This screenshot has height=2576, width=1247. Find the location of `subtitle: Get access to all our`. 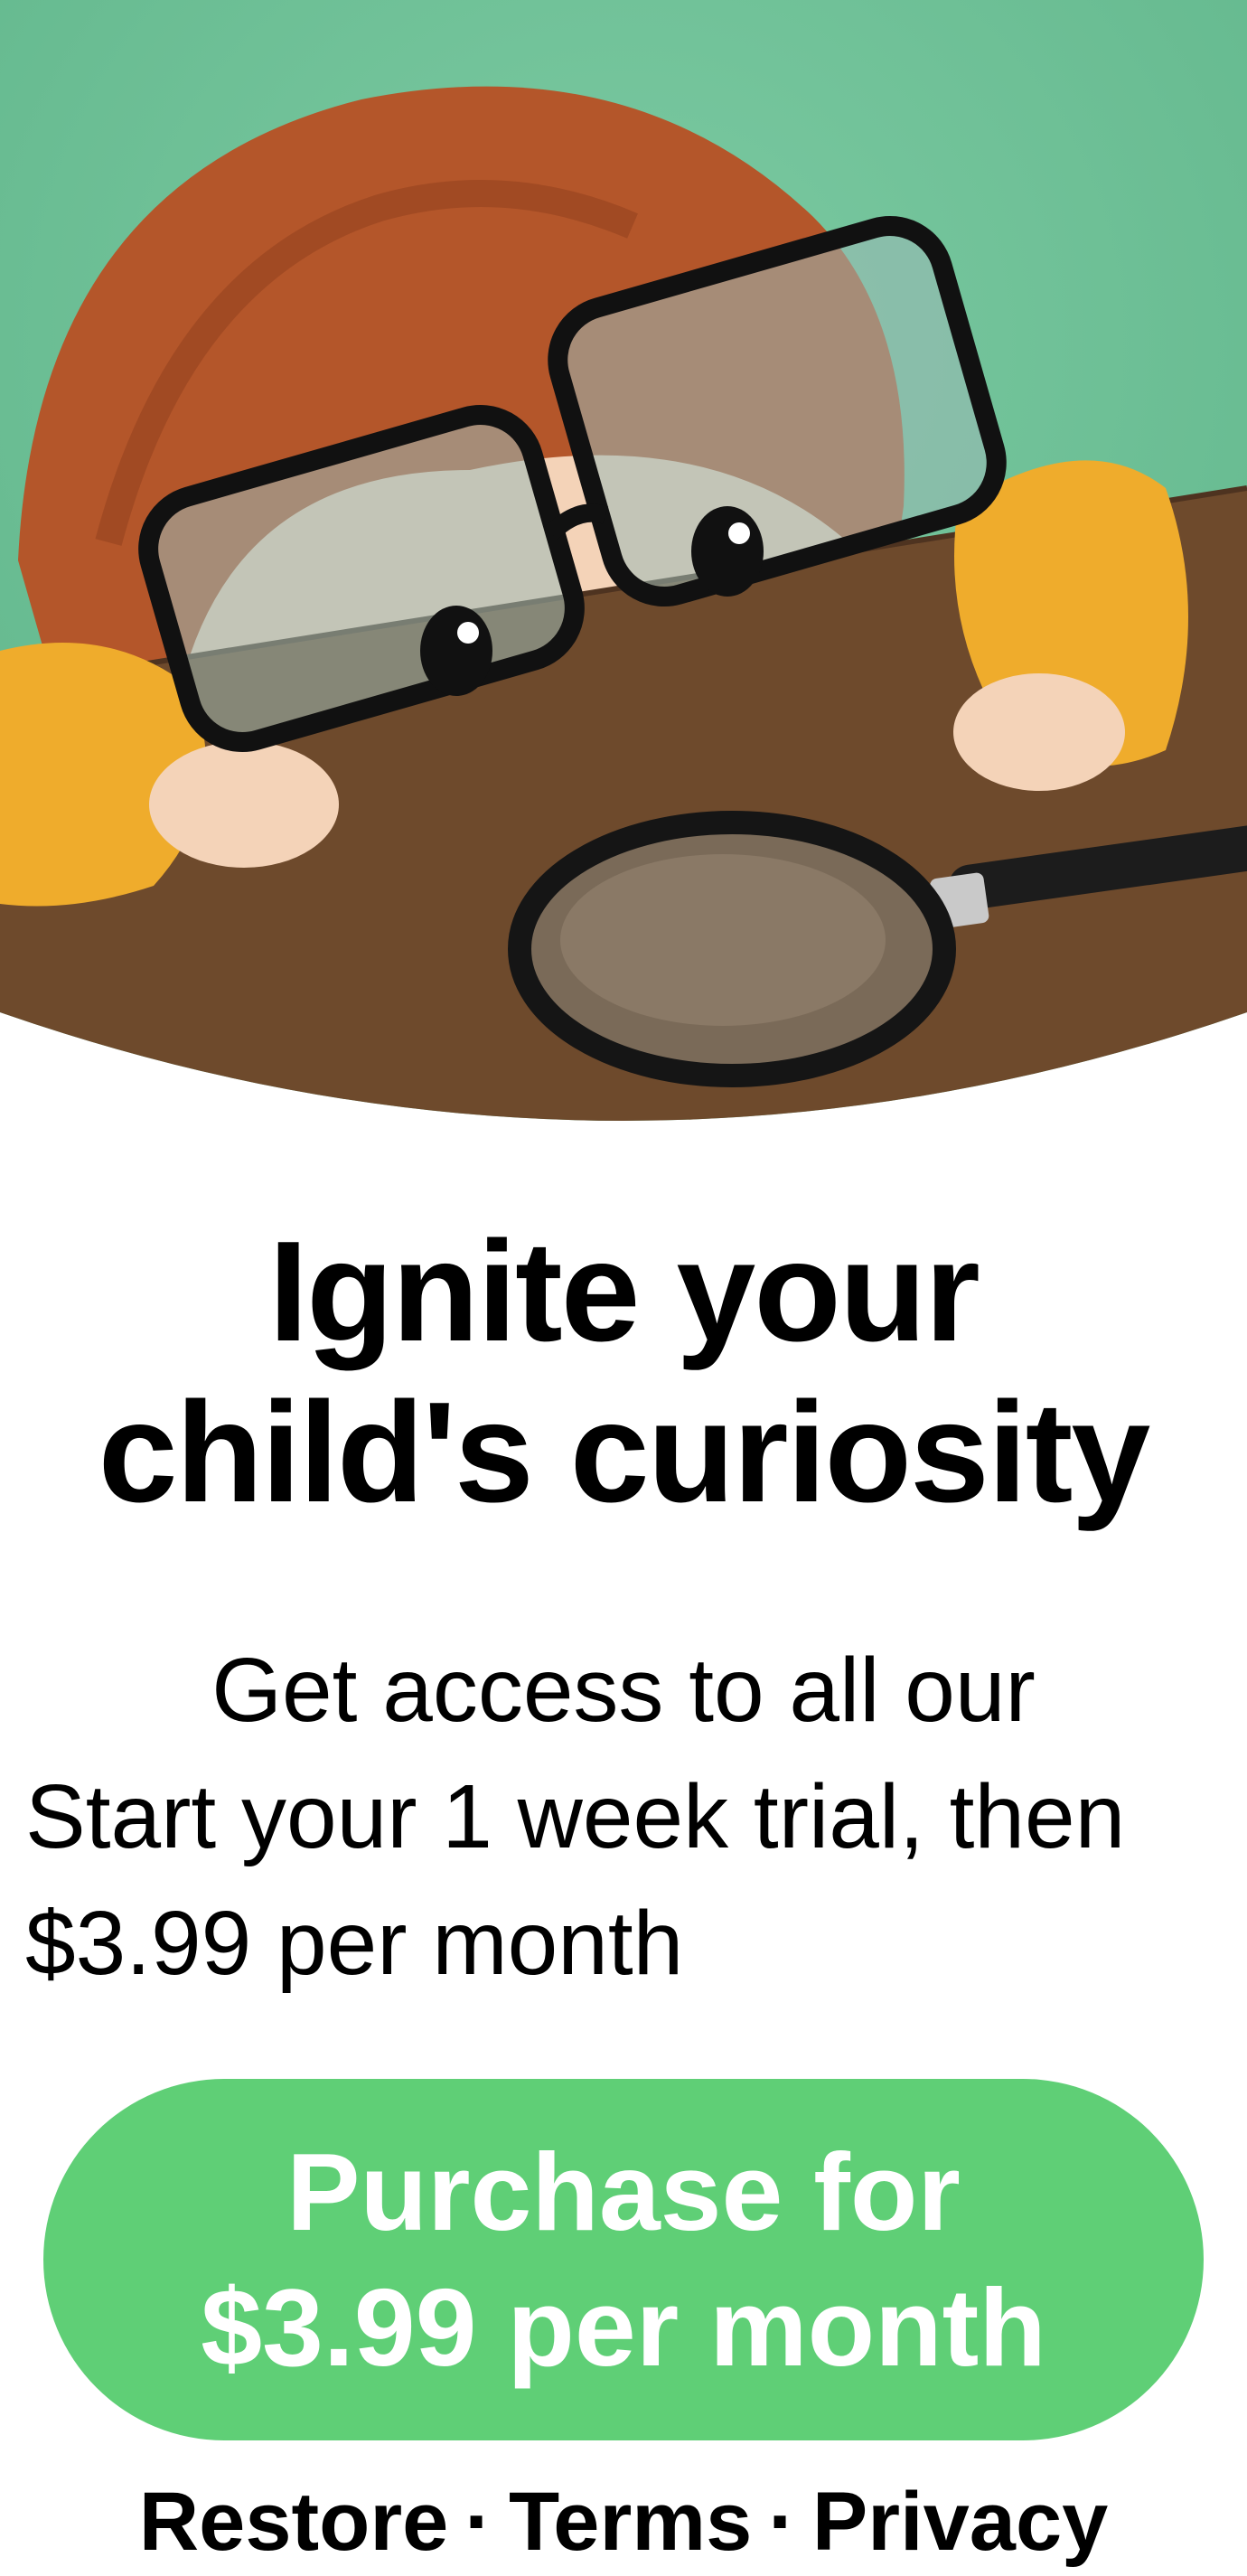

subtitle: Get access to all our is located at coordinates (623, 1691).